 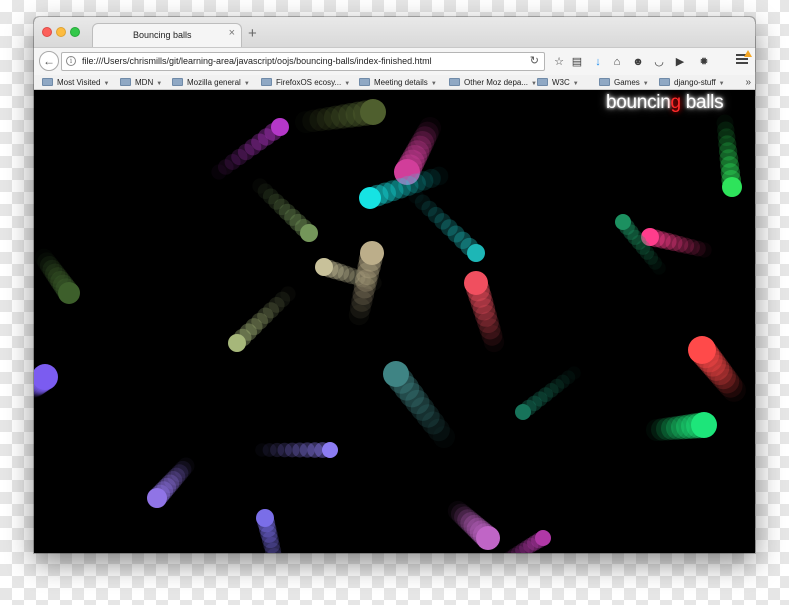 What do you see at coordinates (71, 61) in the screenshot?
I see `site-info-icon: i` at bounding box center [71, 61].